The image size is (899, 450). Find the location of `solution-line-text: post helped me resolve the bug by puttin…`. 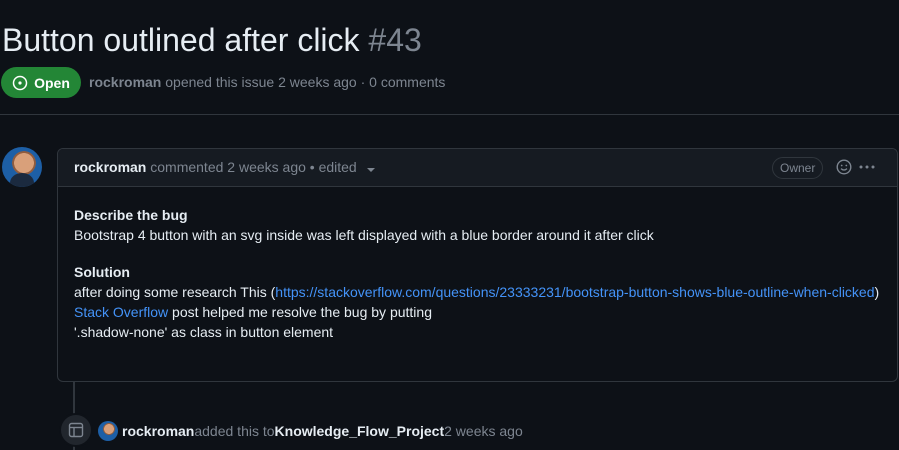

solution-line-text: post helped me resolve the bug by puttin… is located at coordinates (300, 312).